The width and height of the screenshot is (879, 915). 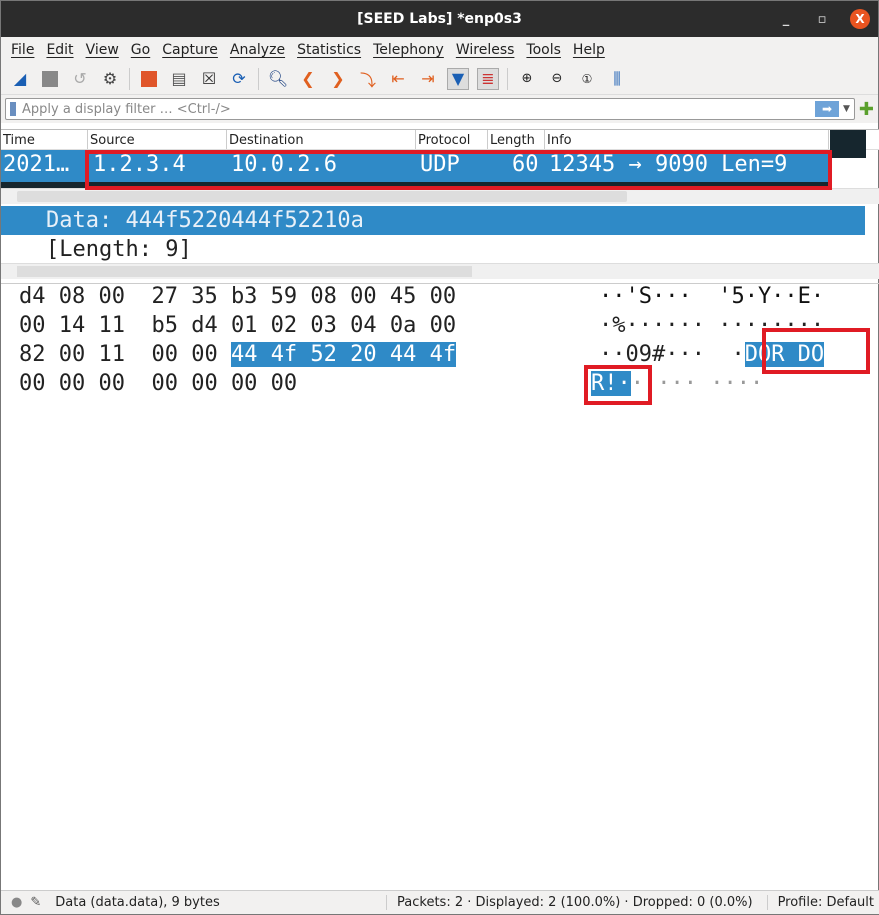 What do you see at coordinates (338, 79) in the screenshot?
I see `go-forward-icon: ❯` at bounding box center [338, 79].